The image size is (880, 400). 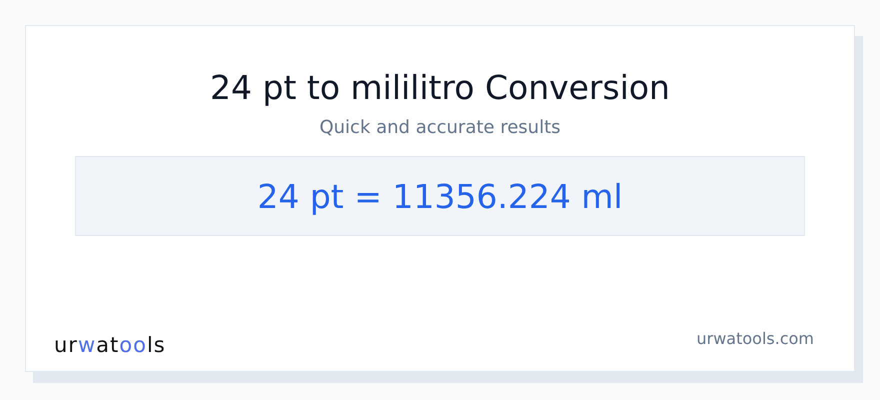 What do you see at coordinates (440, 88) in the screenshot?
I see `page-title: 24 pt to mililitro Conversion` at bounding box center [440, 88].